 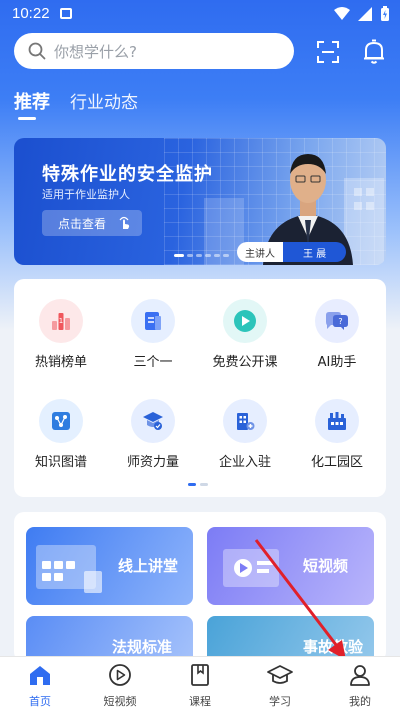 I want to click on nav-study: 学习, so click(x=280, y=686).